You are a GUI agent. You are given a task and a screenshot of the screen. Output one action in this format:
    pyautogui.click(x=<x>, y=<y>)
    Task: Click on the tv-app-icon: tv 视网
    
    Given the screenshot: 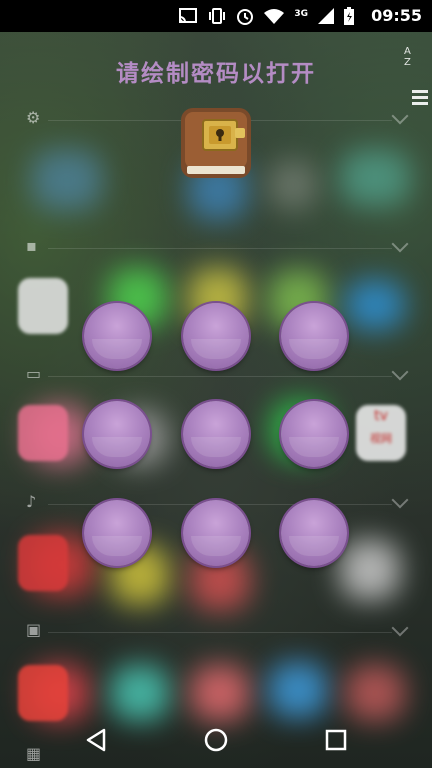 What is the action you would take?
    pyautogui.click(x=381, y=433)
    